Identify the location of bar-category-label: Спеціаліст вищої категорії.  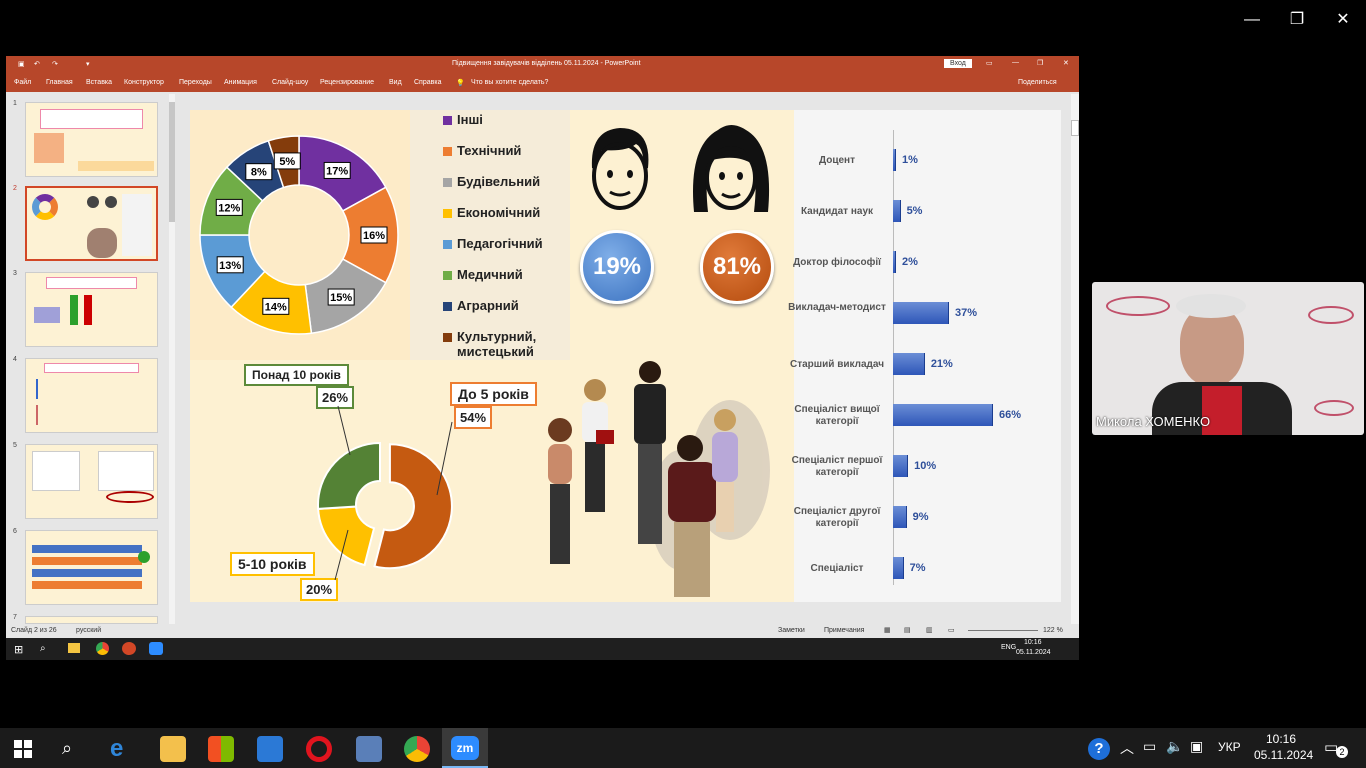
(837, 415).